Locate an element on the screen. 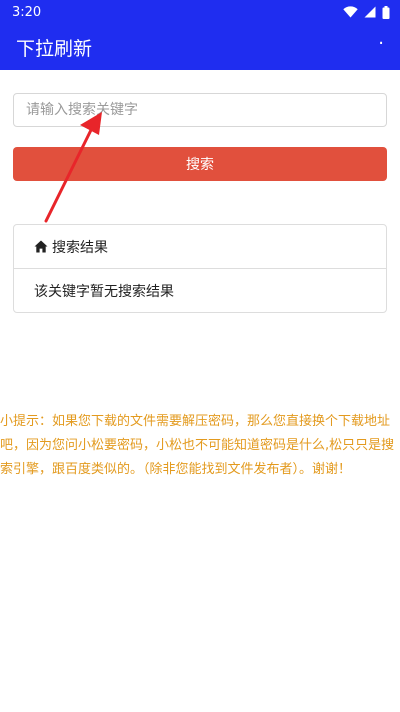  home-icon is located at coordinates (41, 246).